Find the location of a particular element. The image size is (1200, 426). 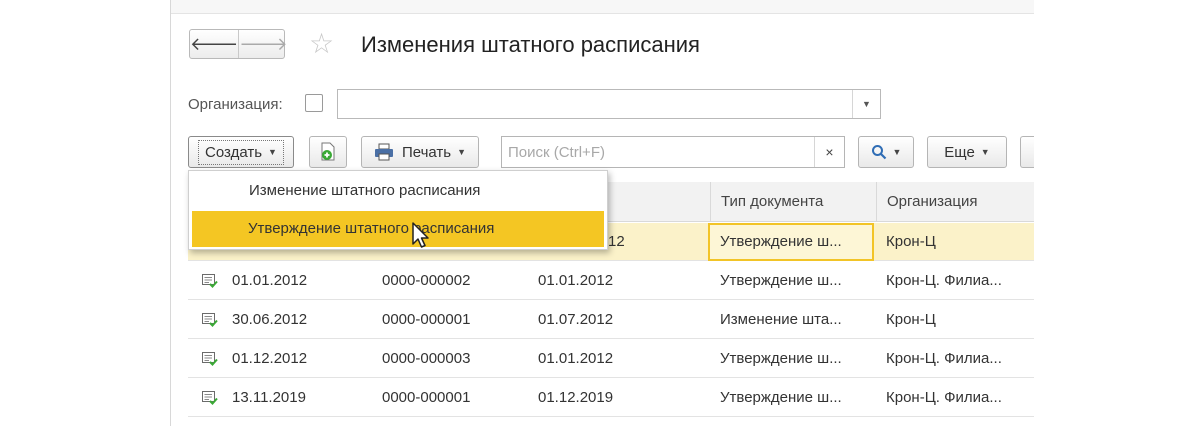

back-button: 🡐 is located at coordinates (214, 44).